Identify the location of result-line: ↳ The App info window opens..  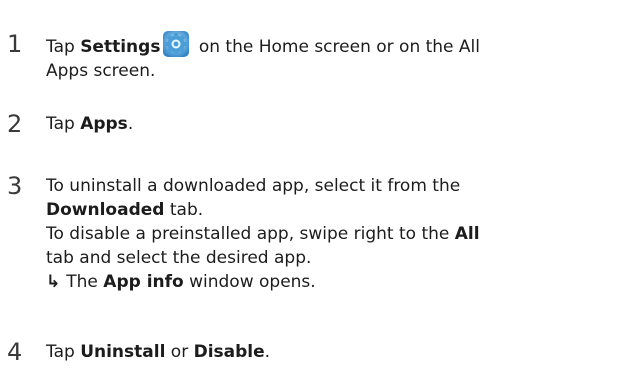
(181, 282).